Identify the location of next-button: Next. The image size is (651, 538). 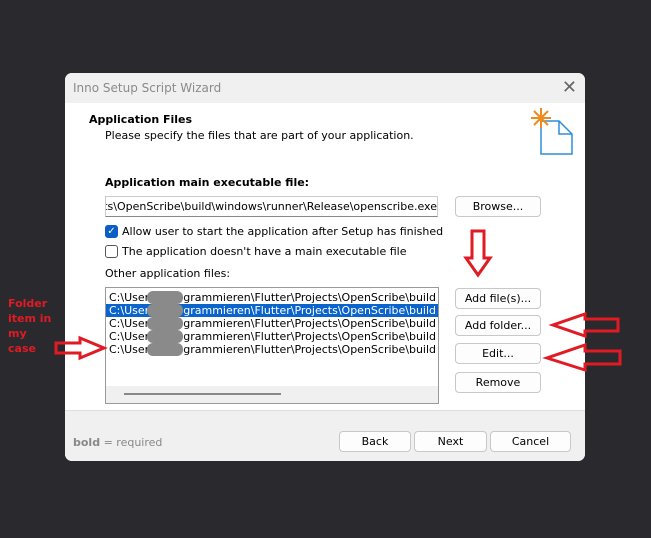
(450, 441).